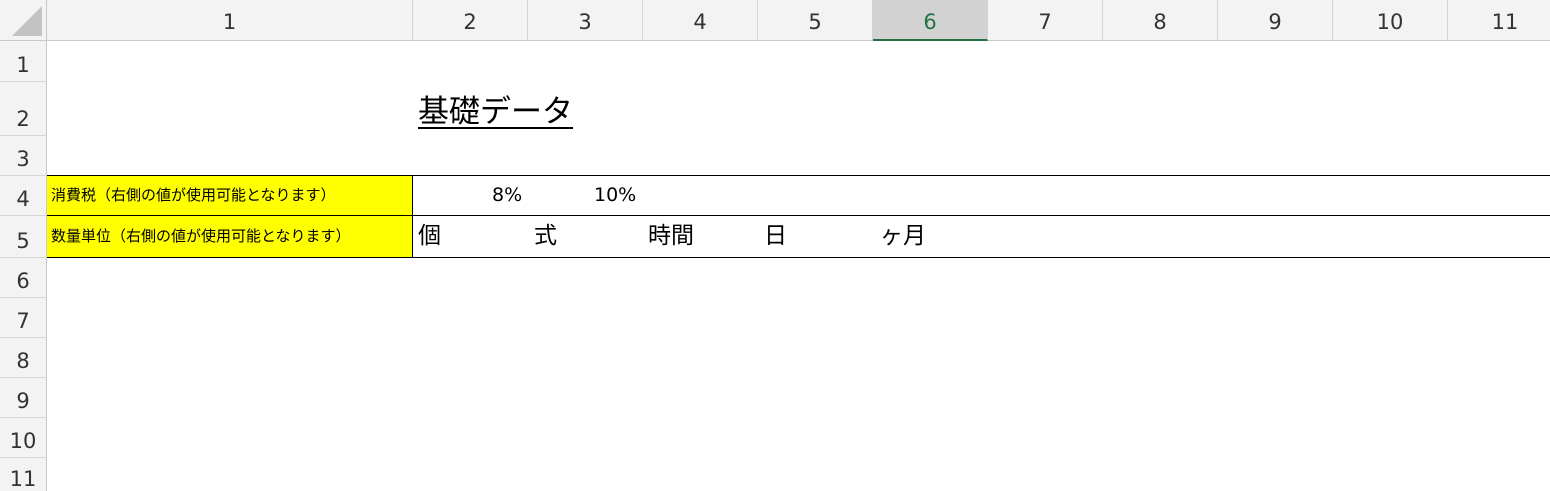 Image resolution: width=1550 pixels, height=491 pixels. I want to click on row-header-9: 9, so click(23, 398).